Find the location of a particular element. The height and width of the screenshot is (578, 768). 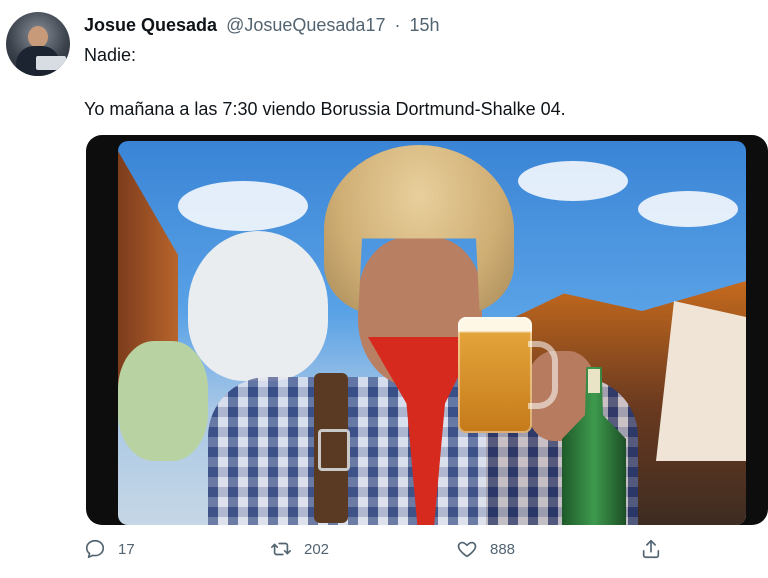

retweet-count: 202 is located at coordinates (317, 549).